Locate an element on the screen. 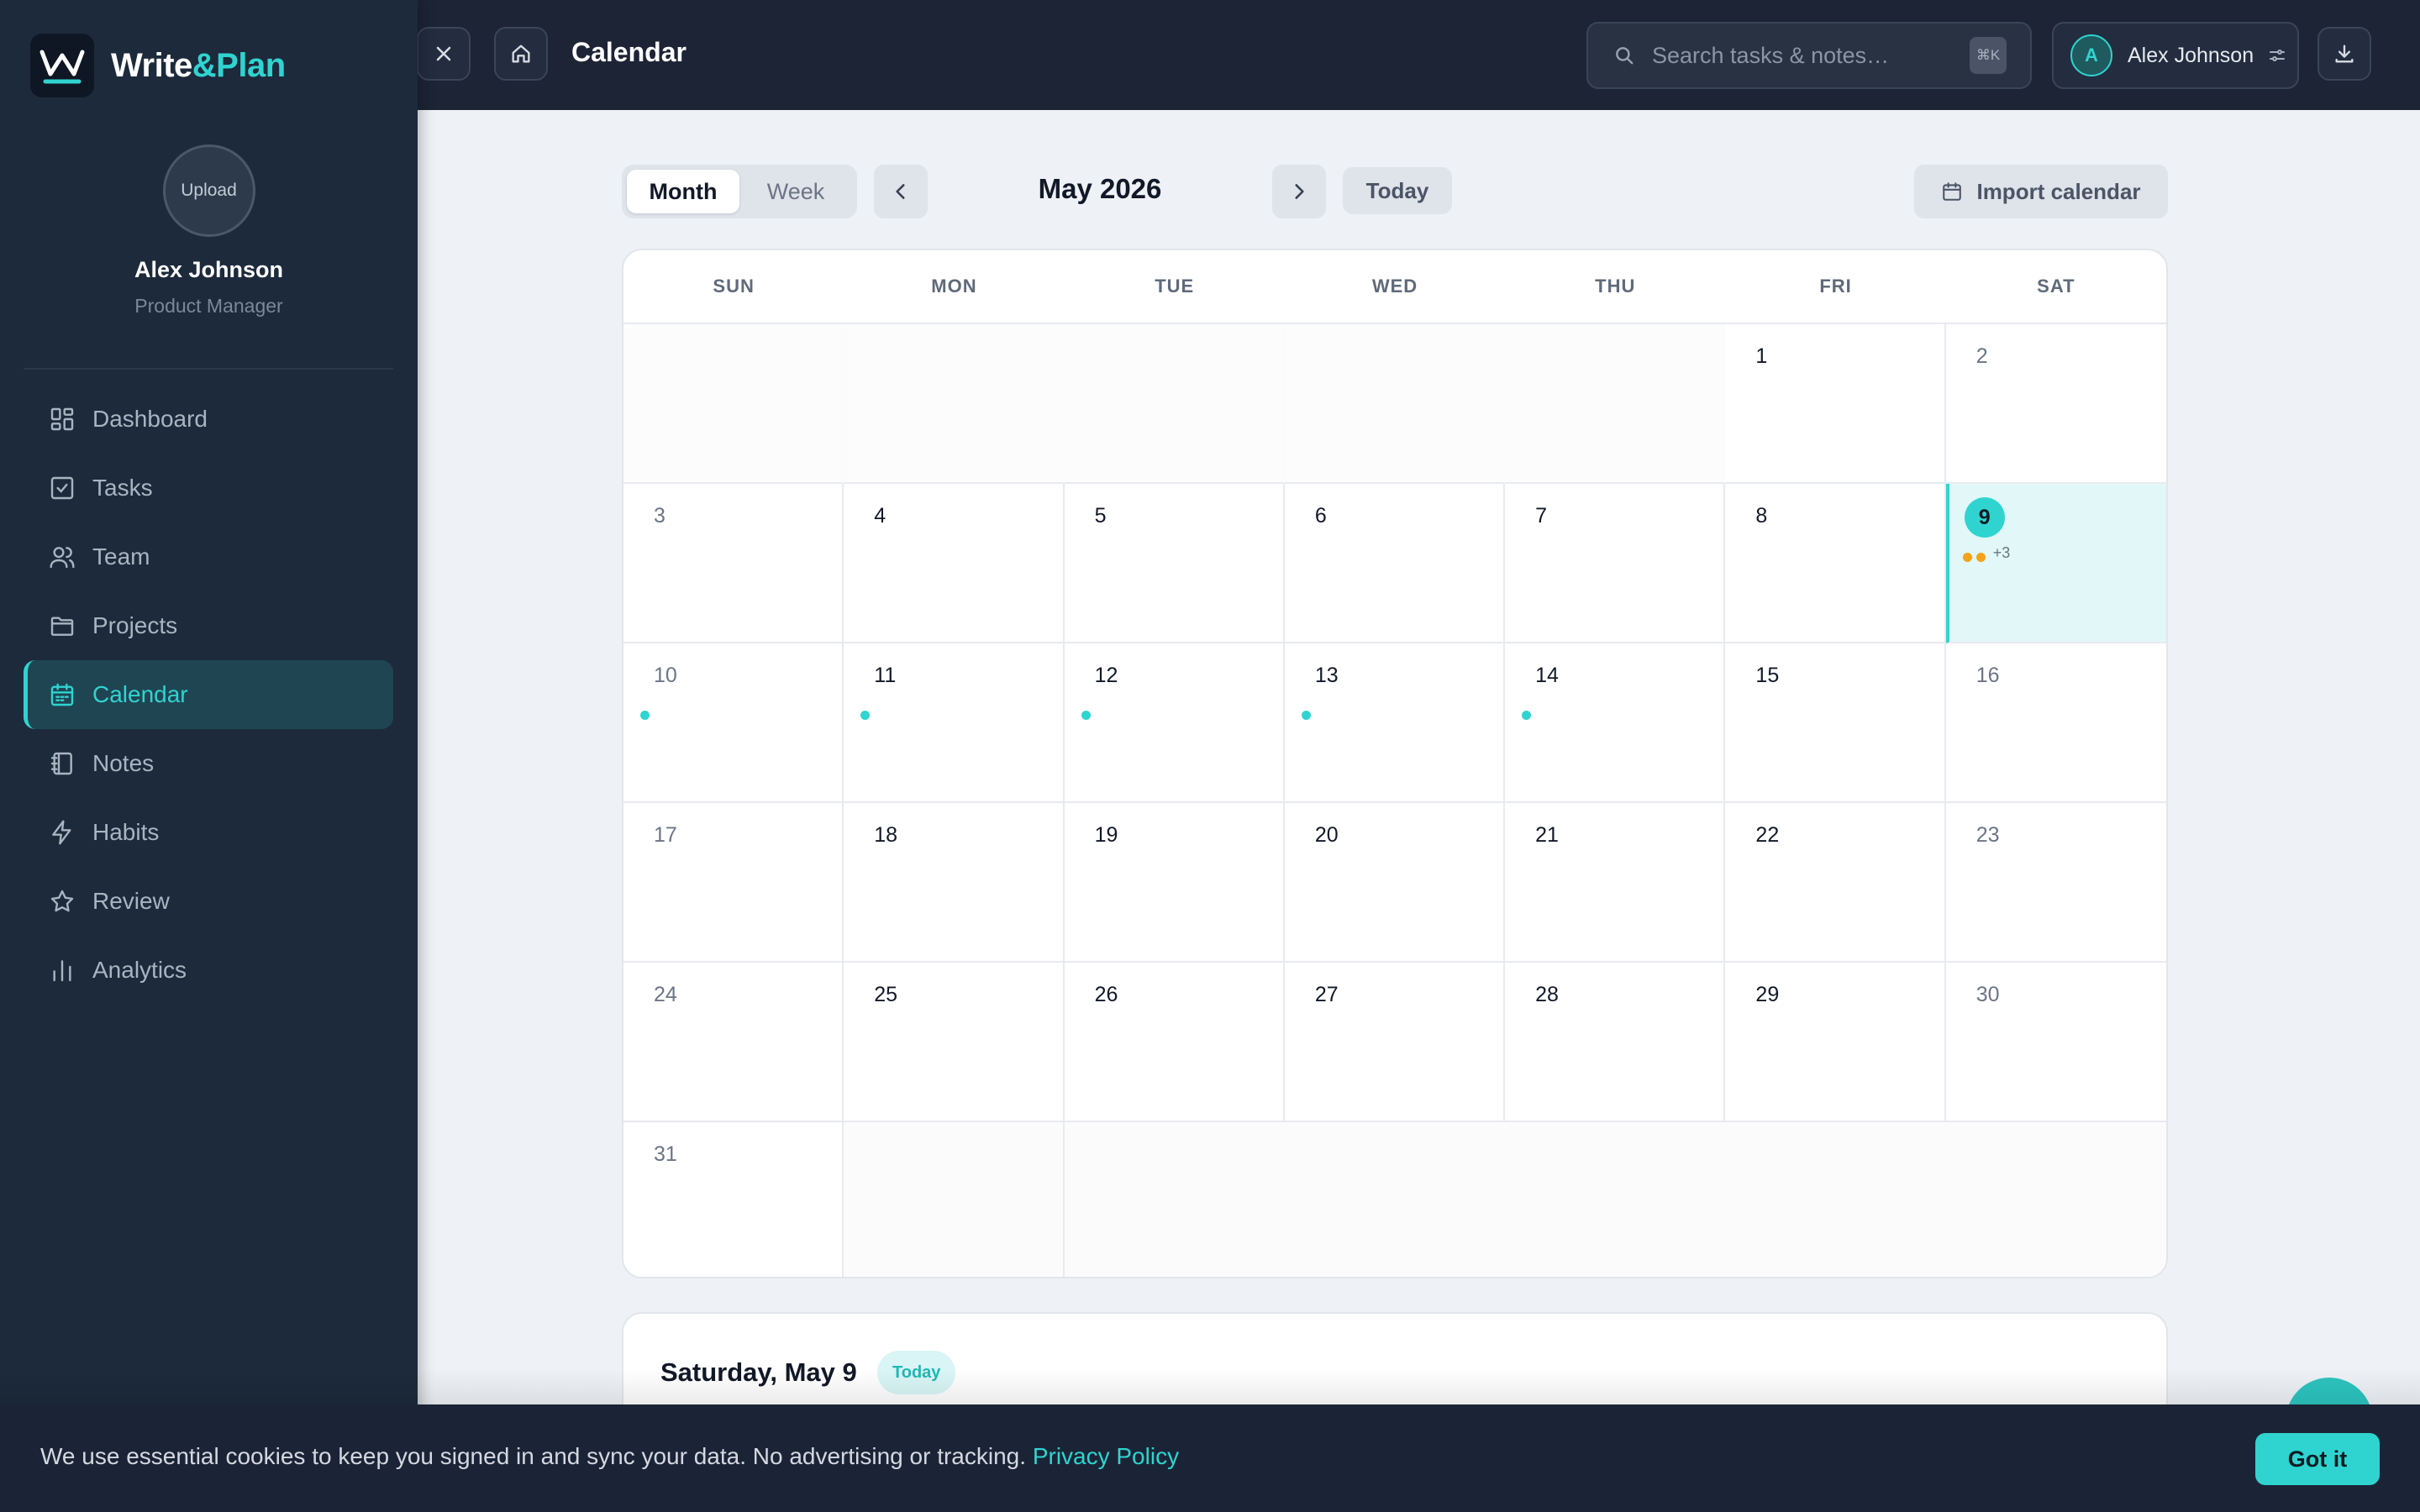 The width and height of the screenshot is (2420, 1512). check-square-icon is located at coordinates (62, 488).